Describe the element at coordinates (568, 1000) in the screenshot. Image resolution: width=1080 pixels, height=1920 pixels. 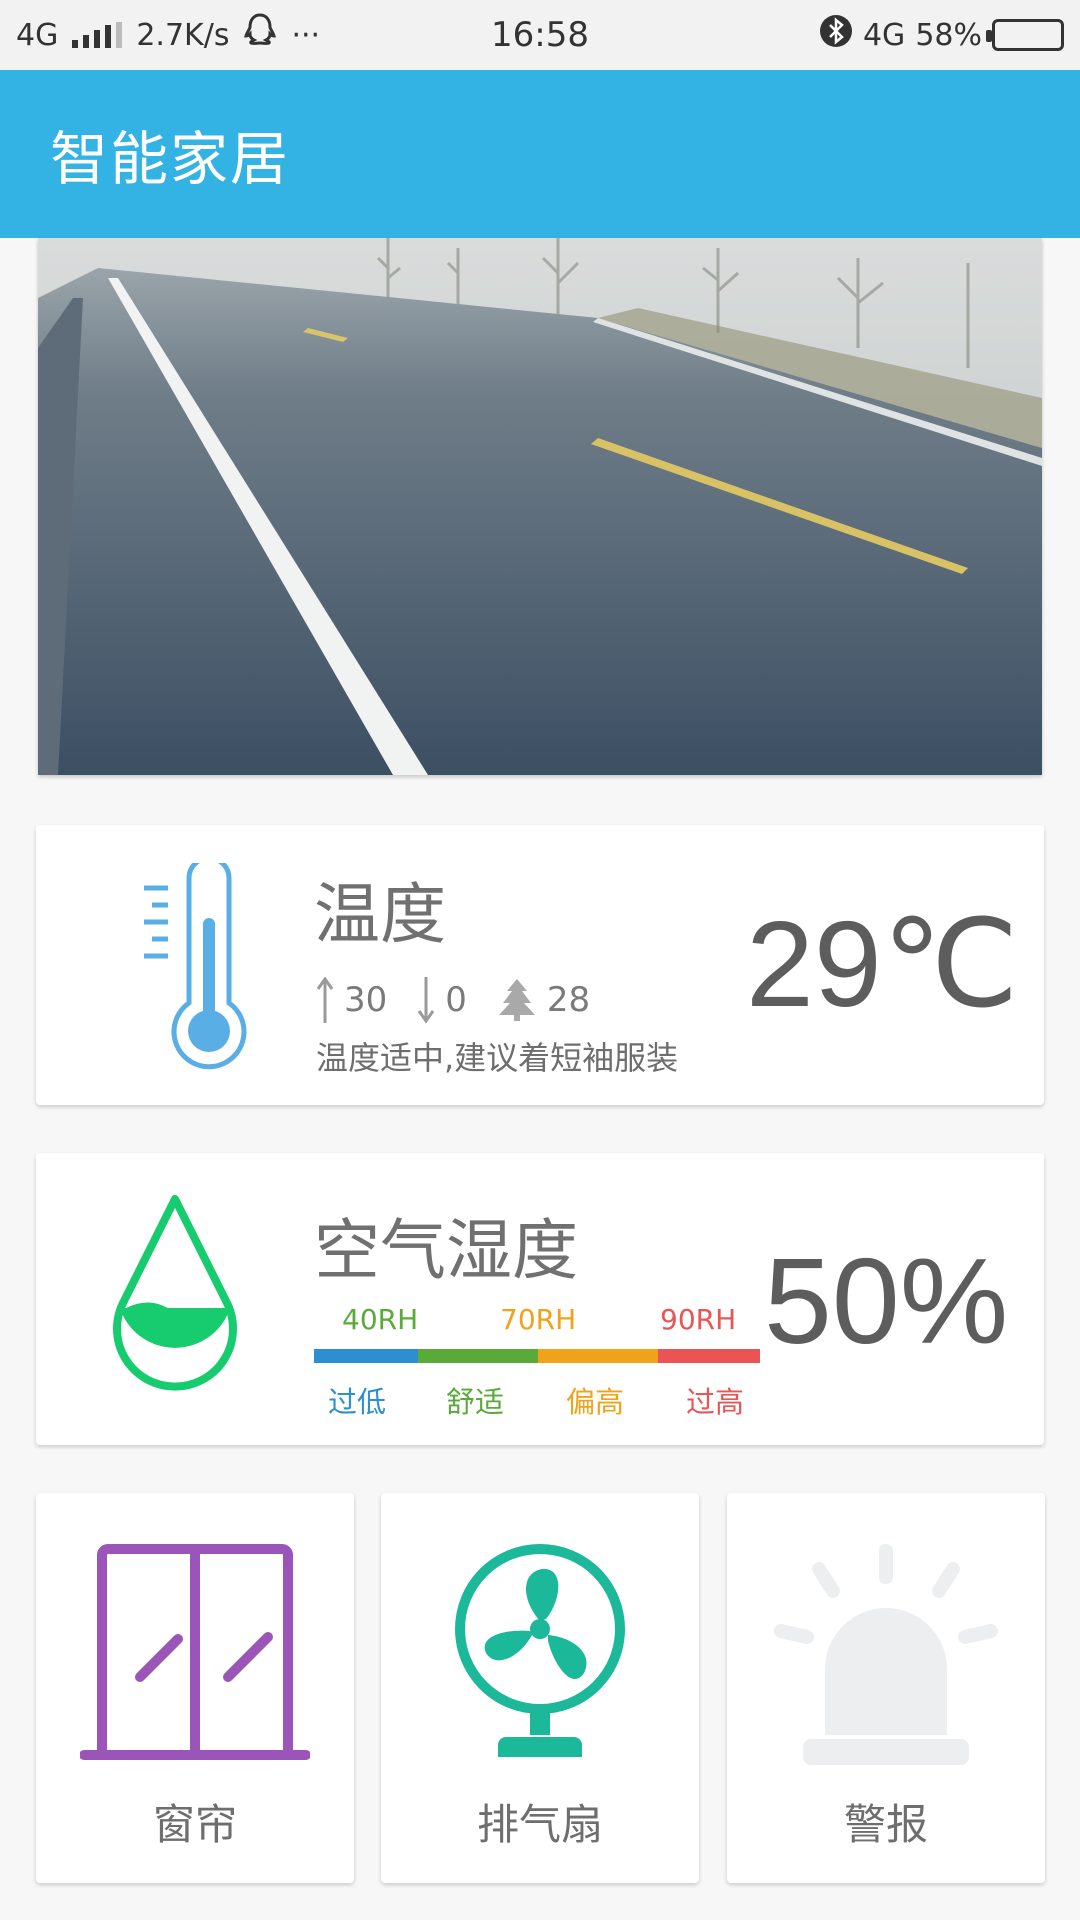
I see `feels-value: 28` at that location.